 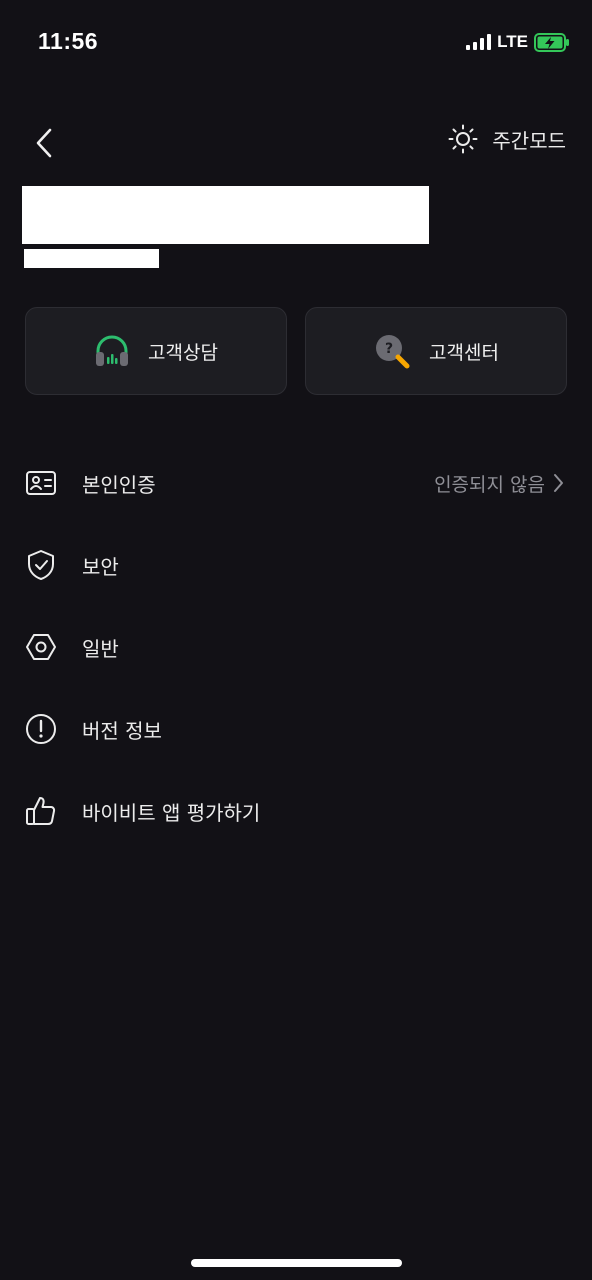 I want to click on hexagon-settings-icon, so click(x=41, y=647).